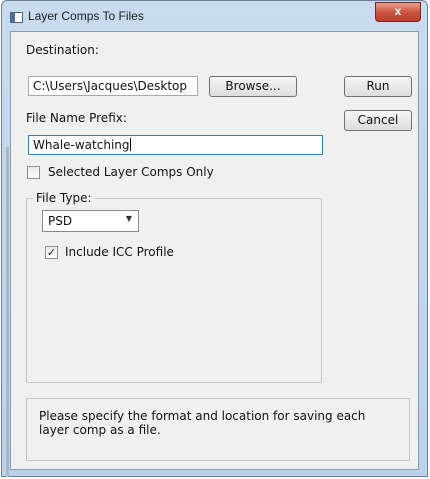 The height and width of the screenshot is (479, 430). Describe the element at coordinates (60, 221) in the screenshot. I see `file-type-value: PSD` at that location.